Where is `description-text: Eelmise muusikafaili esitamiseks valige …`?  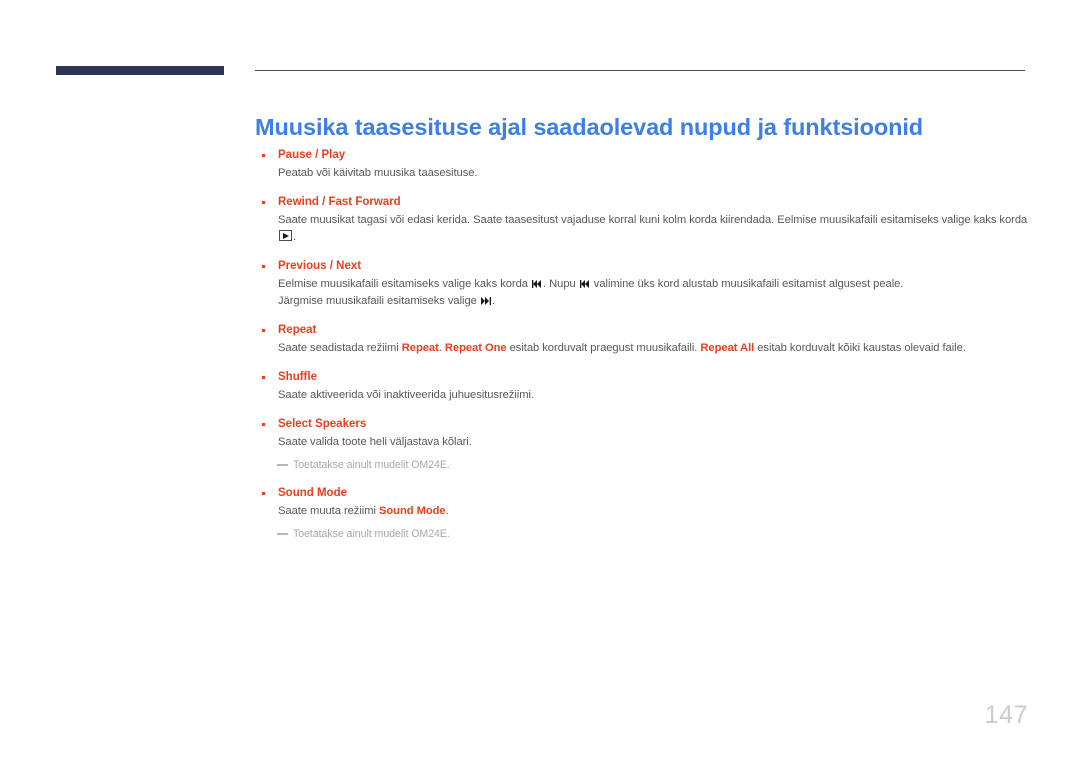 description-text: Eelmise muusikafaili esitamiseks valige … is located at coordinates (404, 284).